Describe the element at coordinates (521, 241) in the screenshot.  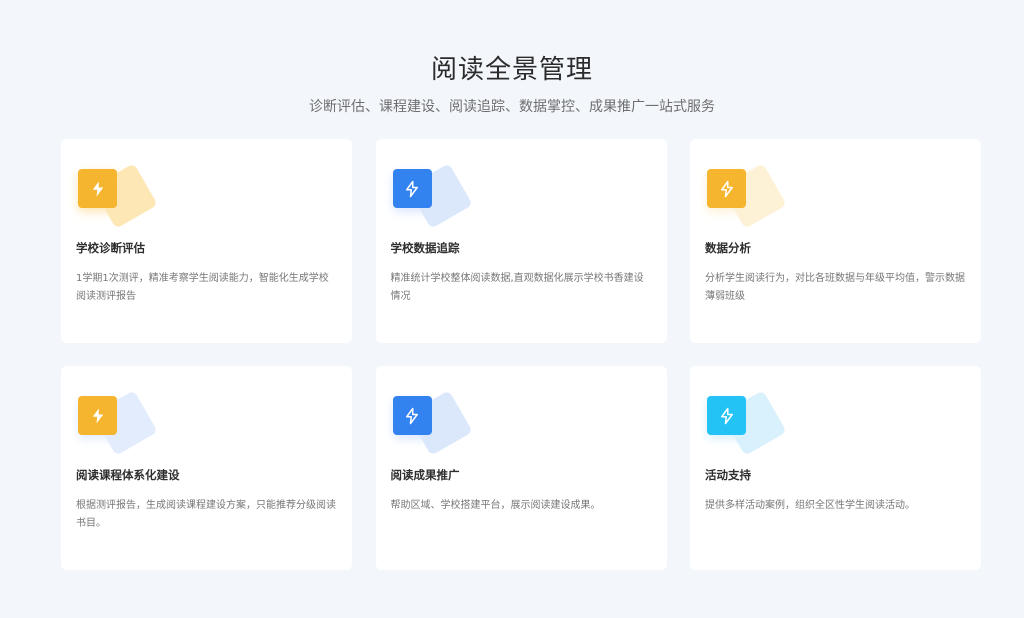
I see `feature-card-data-tracking: 学校数据追踪 精准统计学校整体阅读数据,直观数据化展示学校书香建设情况` at that location.